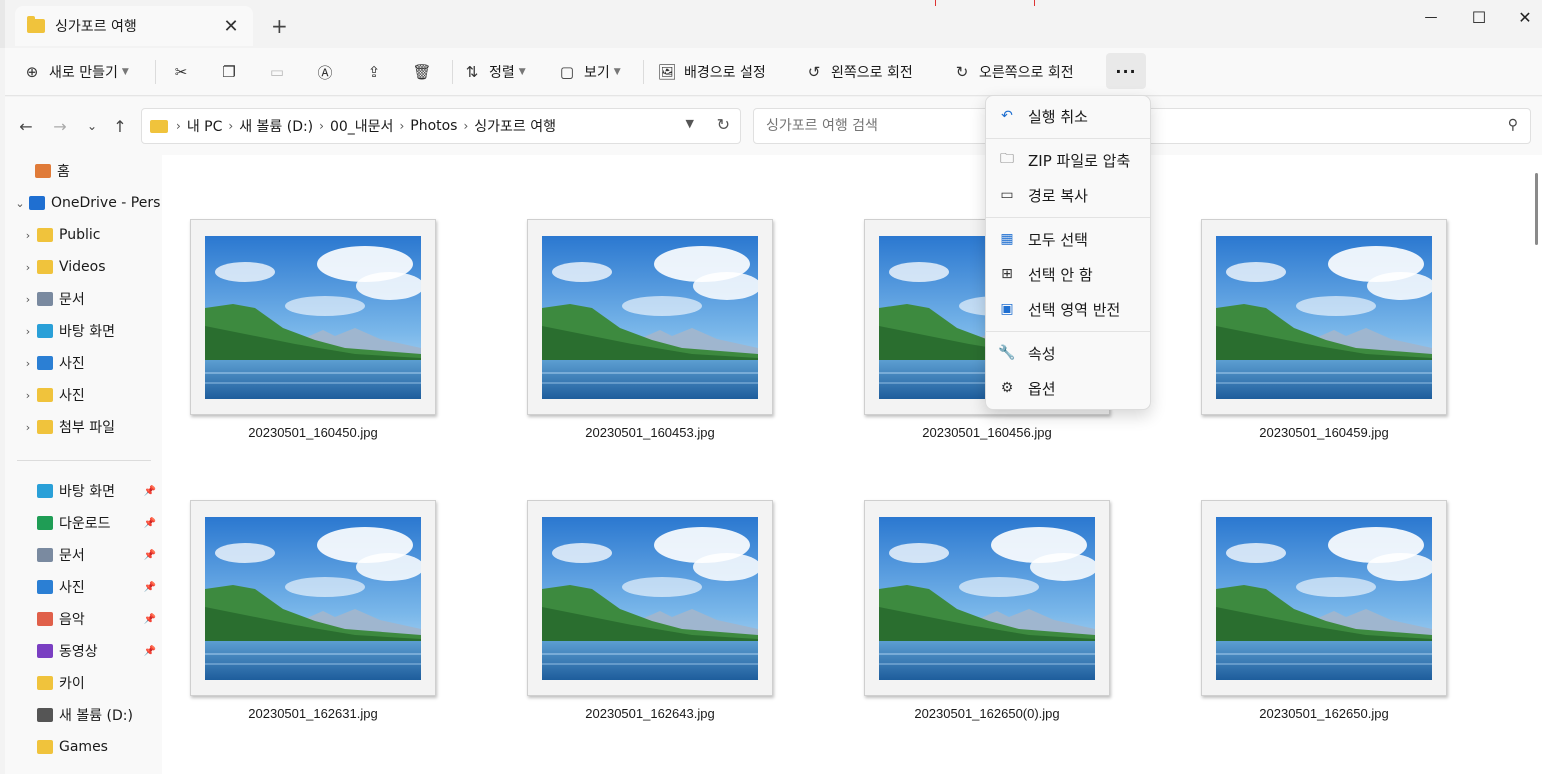  What do you see at coordinates (325, 72) in the screenshot?
I see `rename-button: Ⓐ` at bounding box center [325, 72].